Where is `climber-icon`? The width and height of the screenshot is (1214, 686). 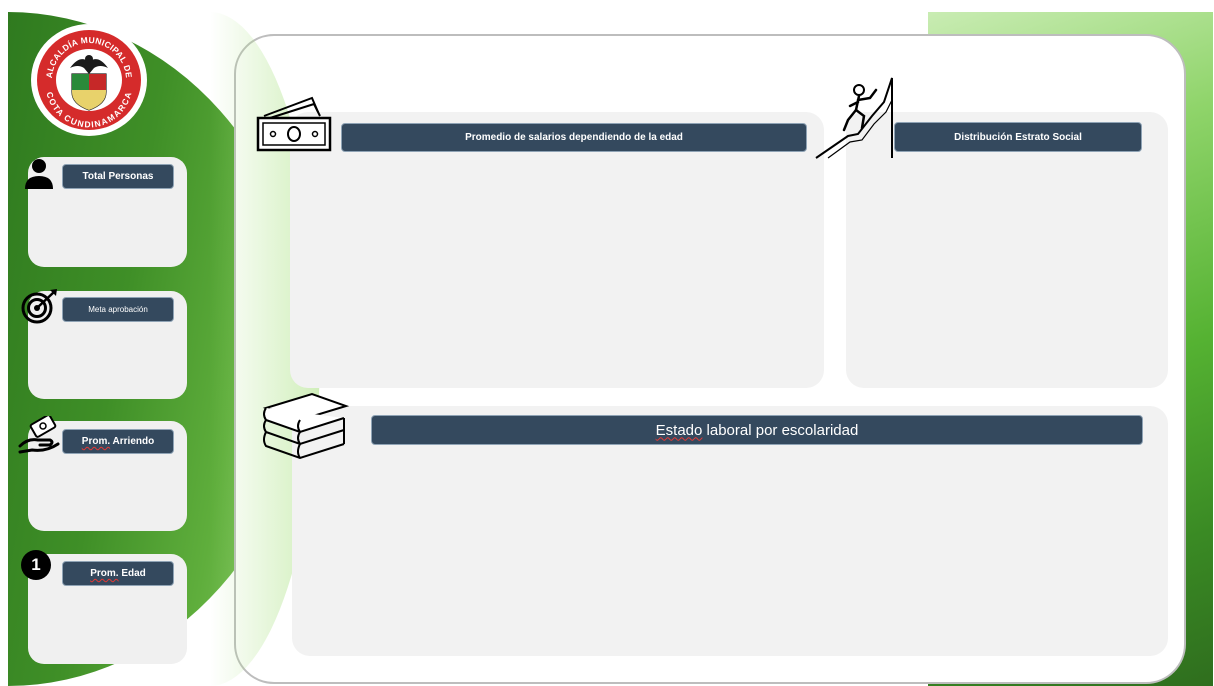 climber-icon is located at coordinates (855, 118).